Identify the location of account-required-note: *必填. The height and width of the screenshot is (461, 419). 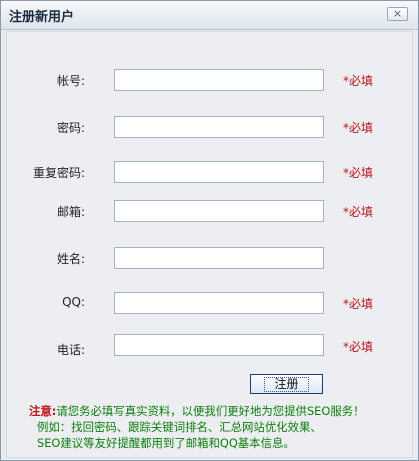
(358, 81).